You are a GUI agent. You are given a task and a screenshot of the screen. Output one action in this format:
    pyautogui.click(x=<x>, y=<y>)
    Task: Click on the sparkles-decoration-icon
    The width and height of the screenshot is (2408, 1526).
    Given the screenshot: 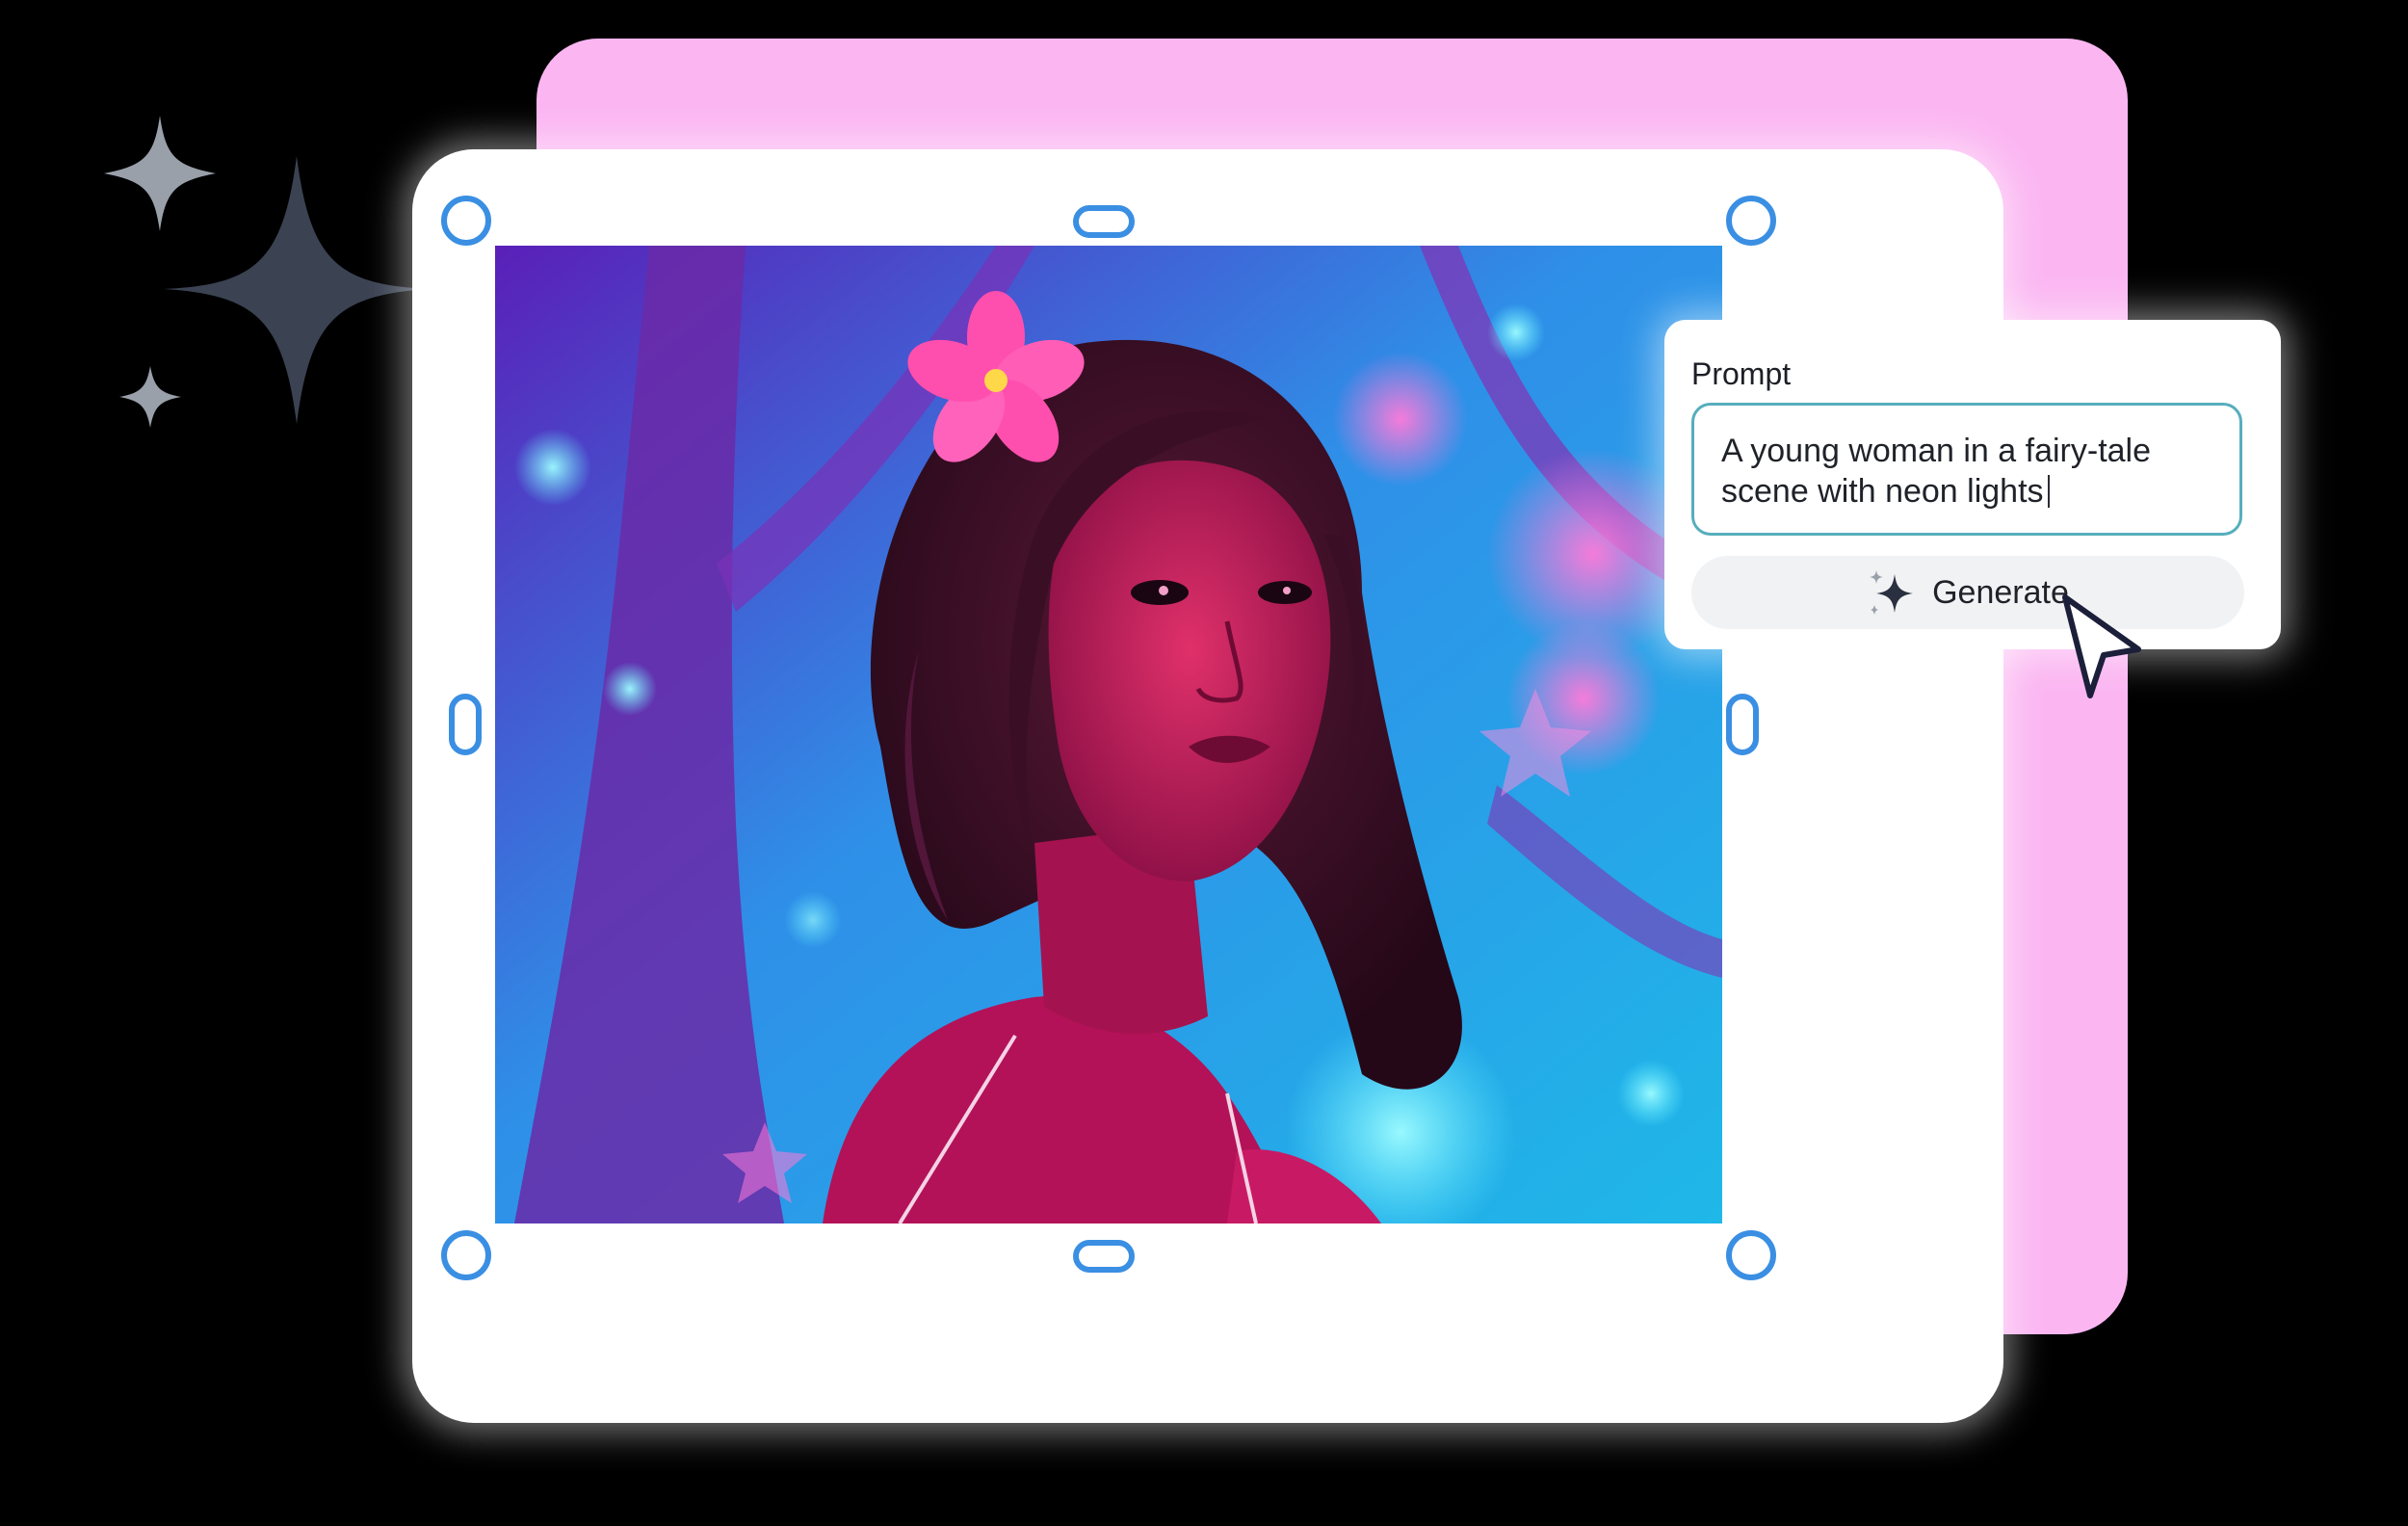 What is the action you would take?
    pyautogui.click(x=267, y=272)
    